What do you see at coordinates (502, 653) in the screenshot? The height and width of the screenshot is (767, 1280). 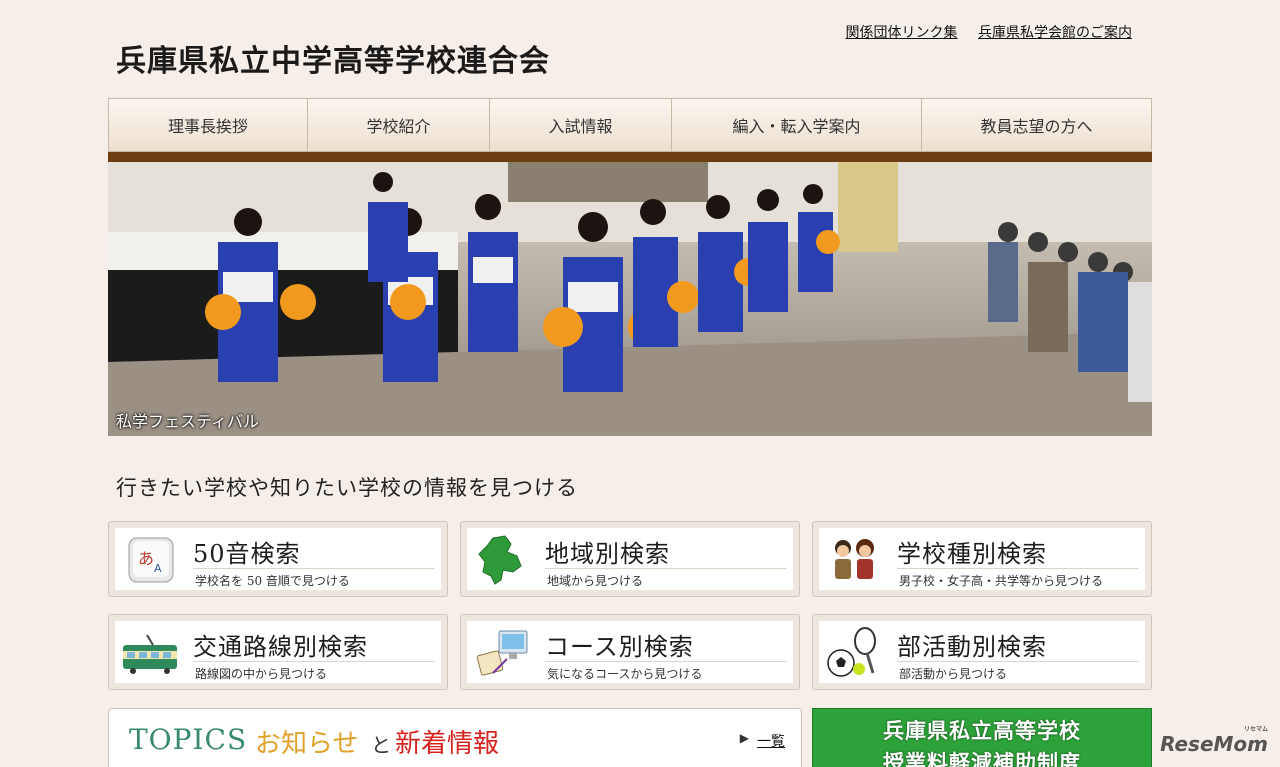 I see `computer-icon` at bounding box center [502, 653].